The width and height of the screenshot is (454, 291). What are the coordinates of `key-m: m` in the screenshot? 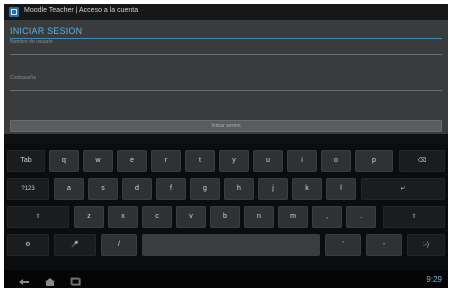 It's located at (293, 217).